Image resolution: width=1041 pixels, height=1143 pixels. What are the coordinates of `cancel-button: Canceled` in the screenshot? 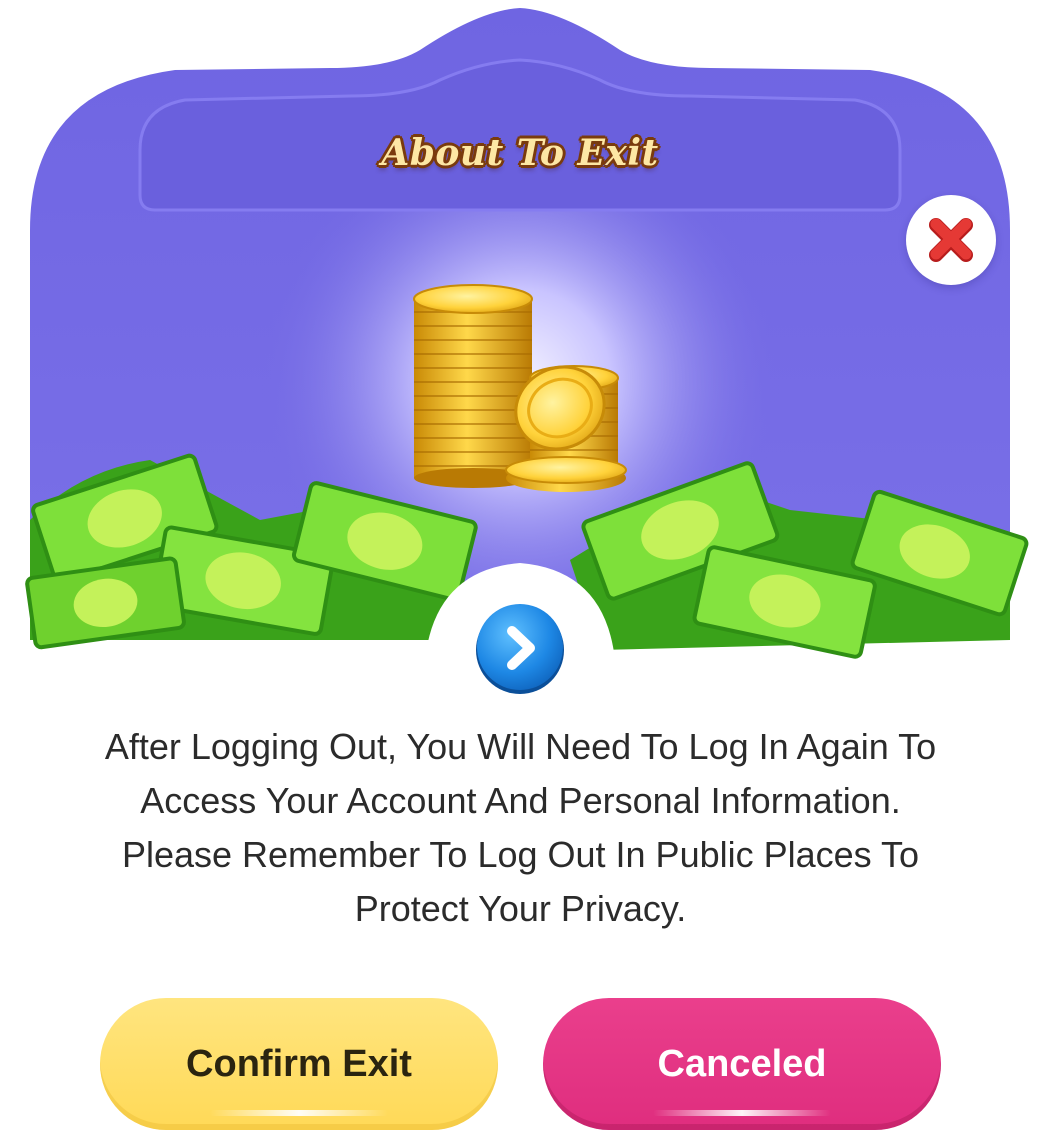 It's located at (742, 1064).